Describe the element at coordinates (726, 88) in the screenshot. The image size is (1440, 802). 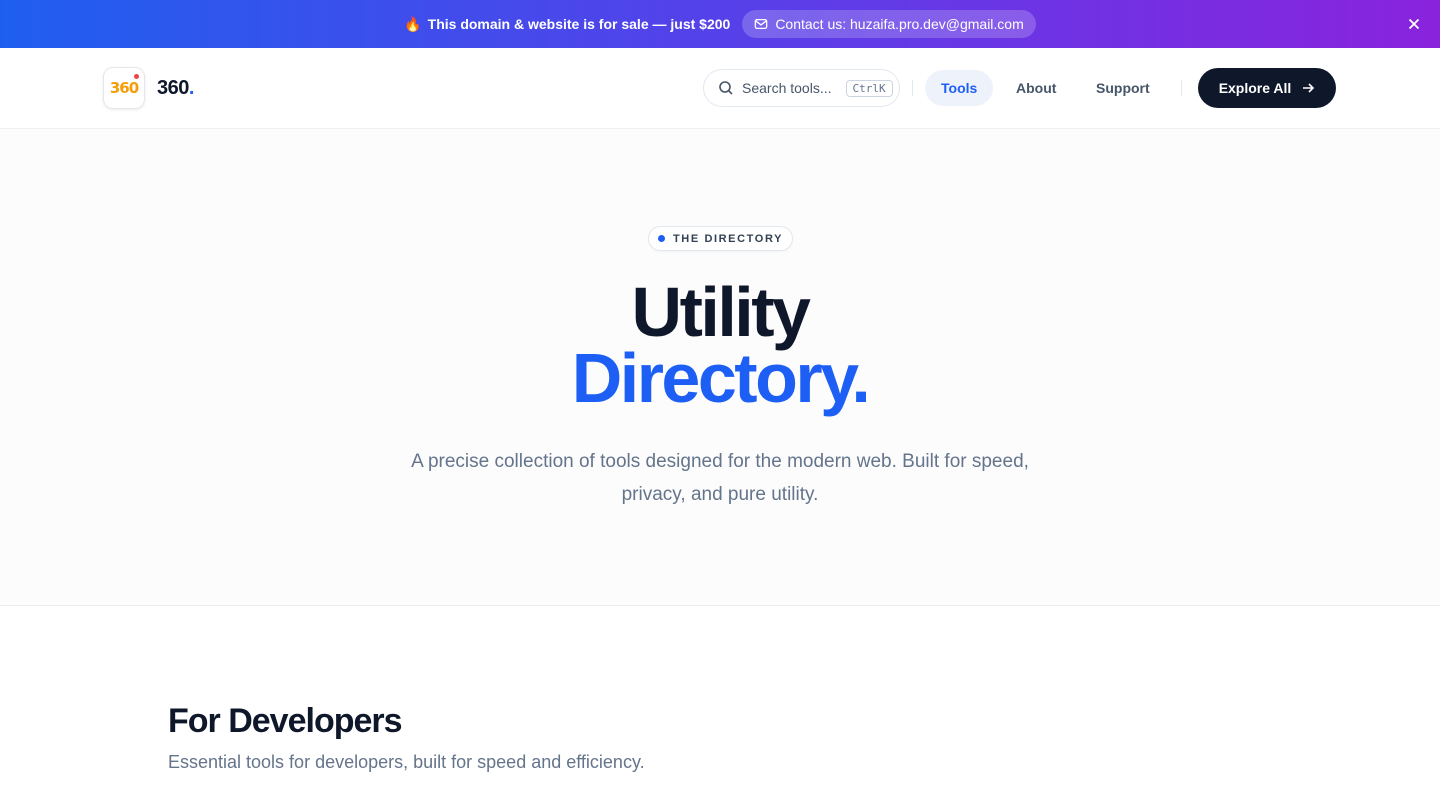
I see `search-icon` at that location.